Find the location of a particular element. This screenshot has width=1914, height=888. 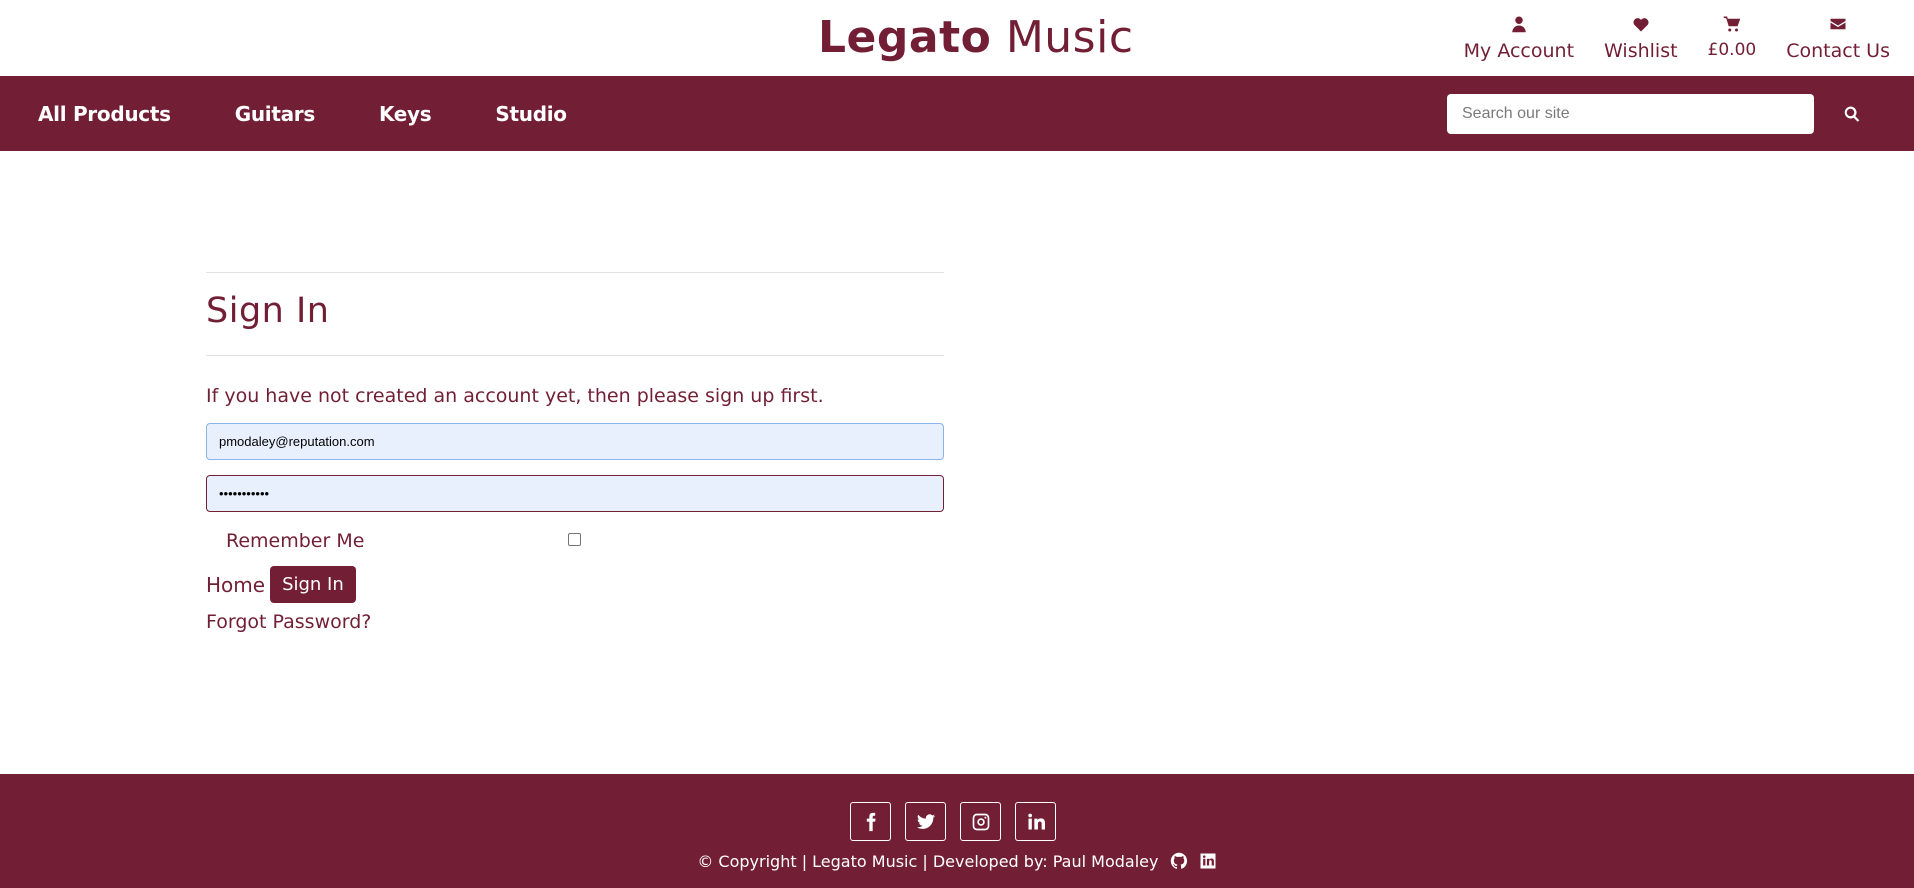

nav-guitars: Guitars is located at coordinates (275, 114).